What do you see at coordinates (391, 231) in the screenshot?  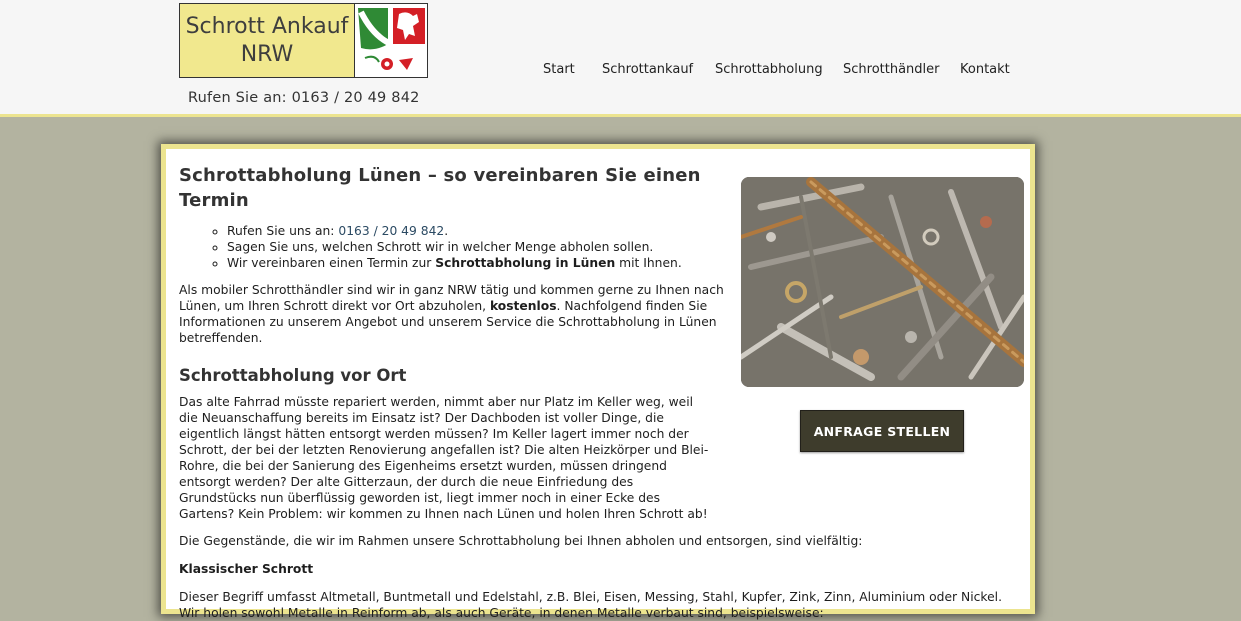 I see `phone-link: 0163 / 20 49 842` at bounding box center [391, 231].